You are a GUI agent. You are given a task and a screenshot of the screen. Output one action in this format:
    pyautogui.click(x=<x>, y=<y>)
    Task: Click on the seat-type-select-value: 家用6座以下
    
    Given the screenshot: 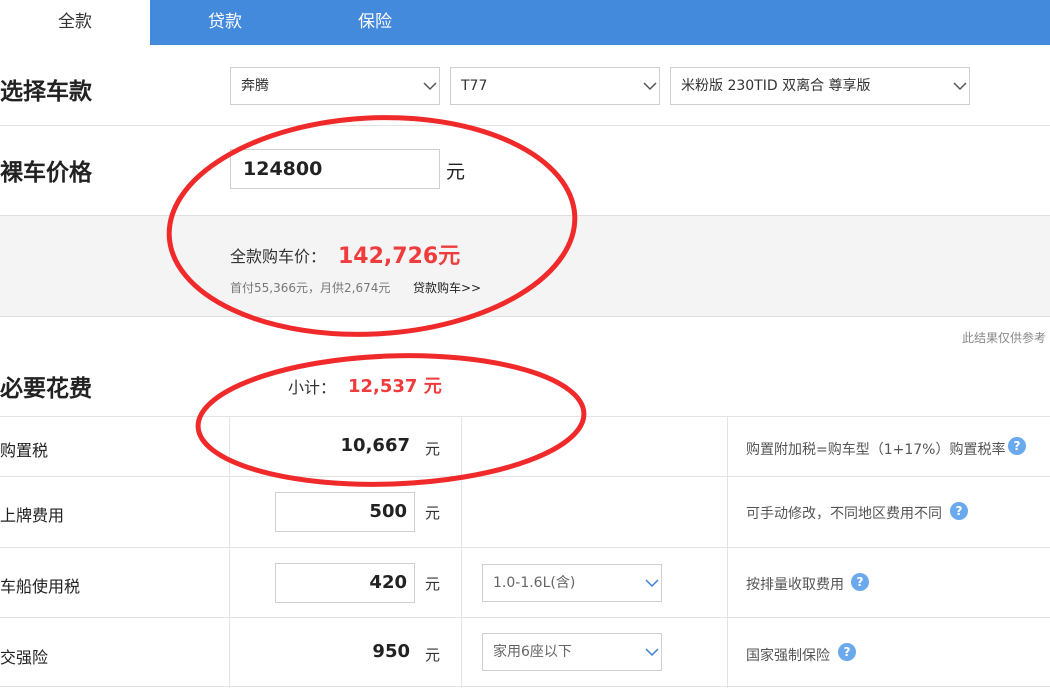 What is the action you would take?
    pyautogui.click(x=532, y=652)
    